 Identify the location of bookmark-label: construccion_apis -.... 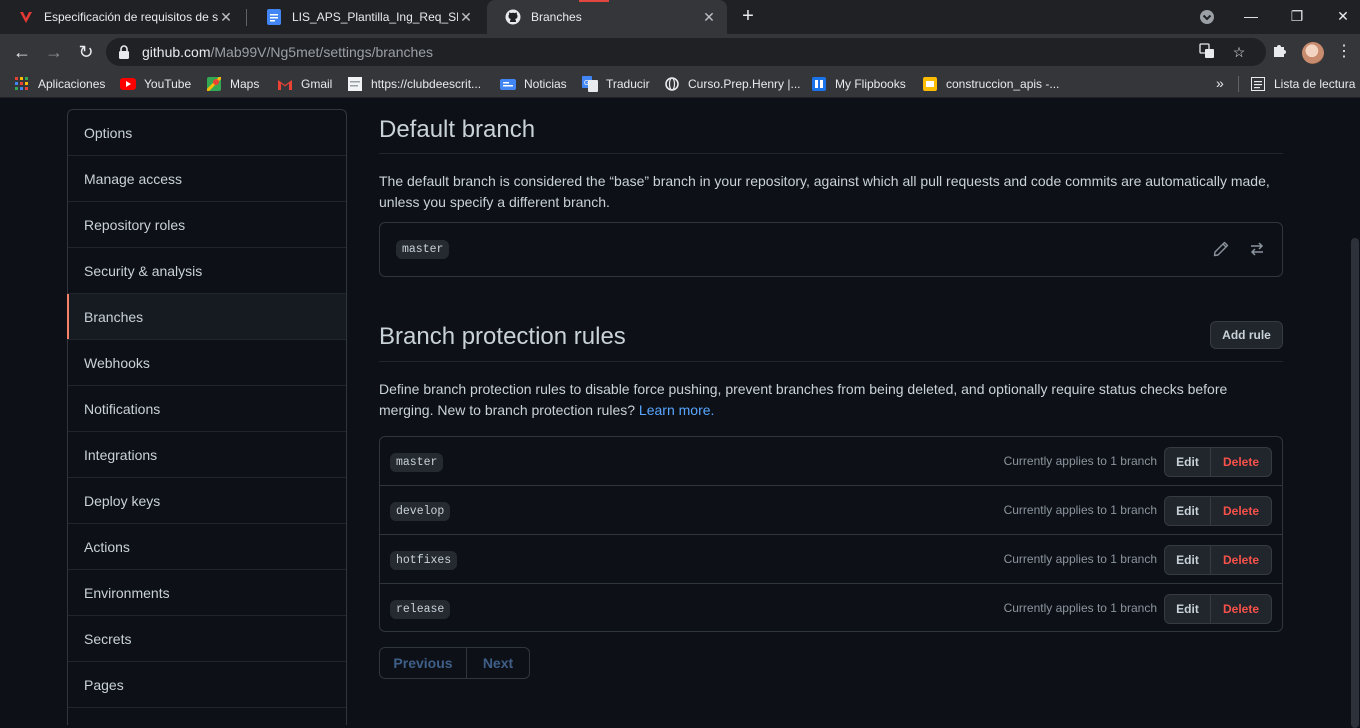
(1003, 84).